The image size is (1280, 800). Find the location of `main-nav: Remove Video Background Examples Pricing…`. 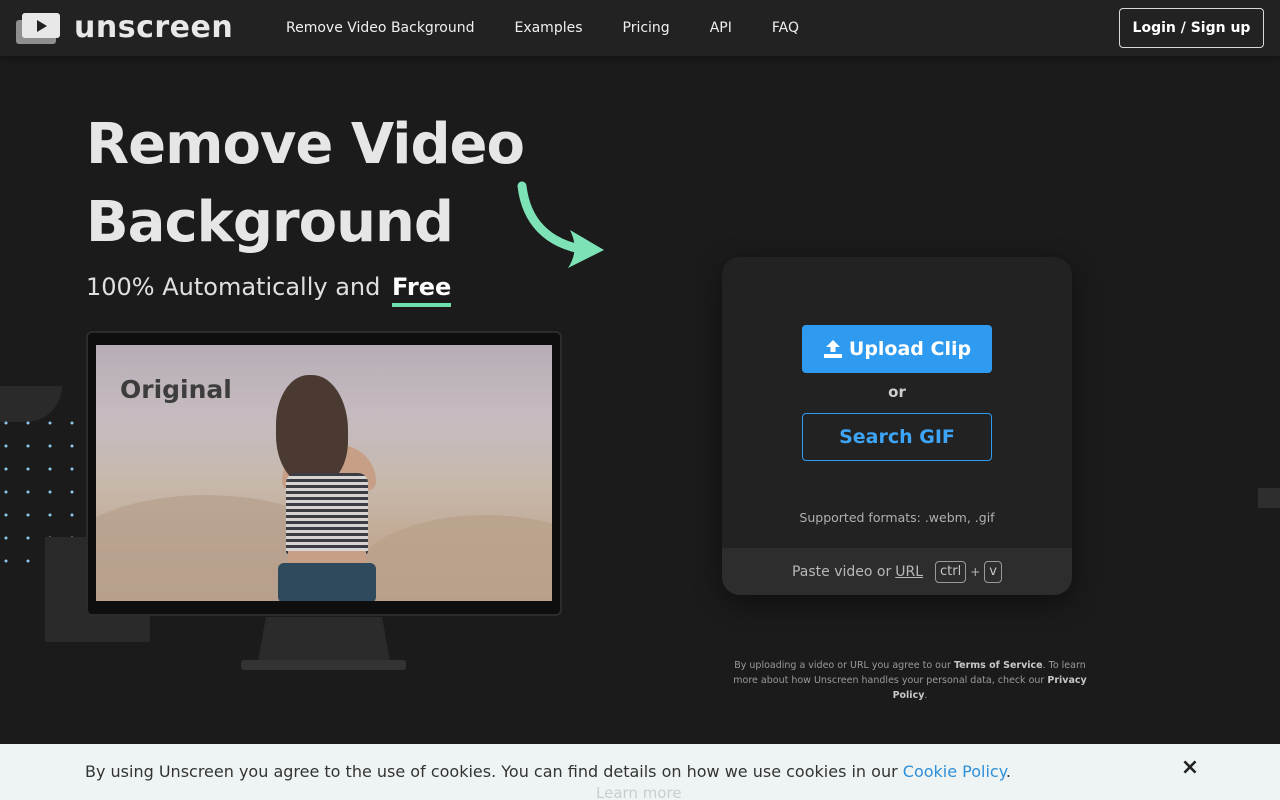

main-nav: Remove Video Background Examples Pricing… is located at coordinates (562, 28).